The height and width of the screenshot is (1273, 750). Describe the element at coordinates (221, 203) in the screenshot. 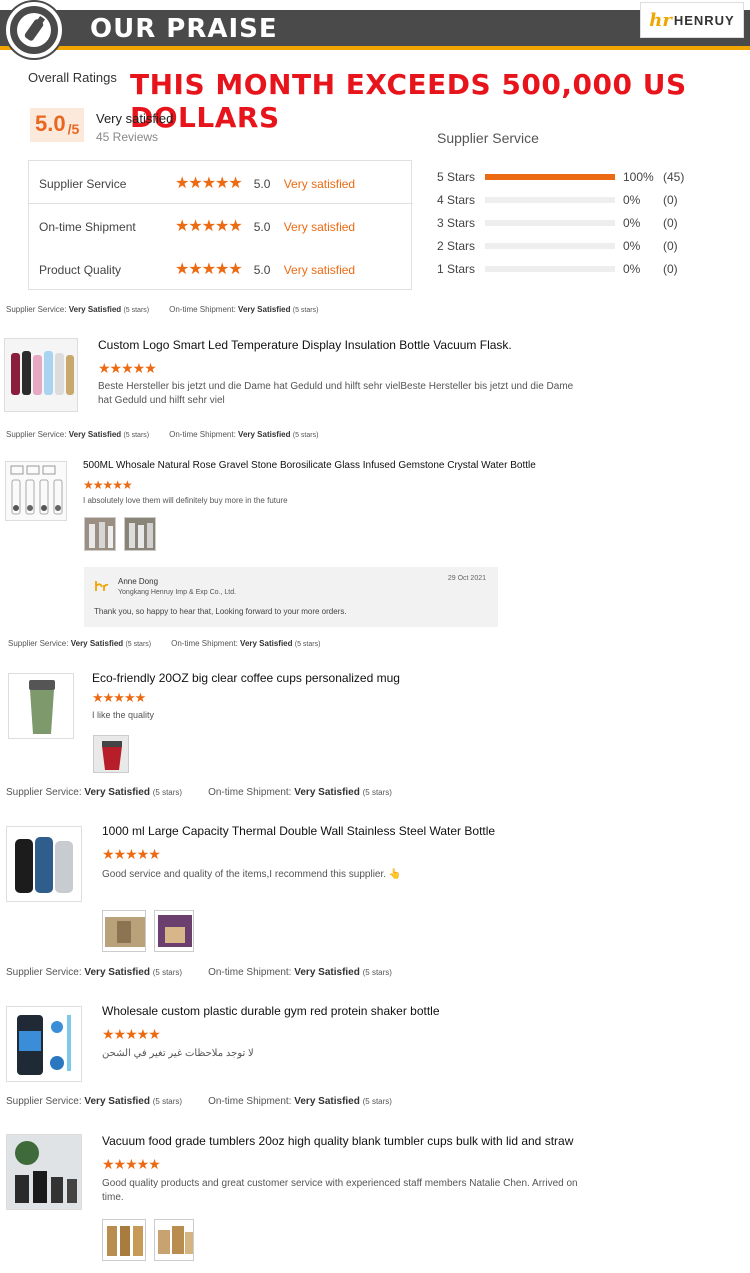

I see `row-divider` at that location.